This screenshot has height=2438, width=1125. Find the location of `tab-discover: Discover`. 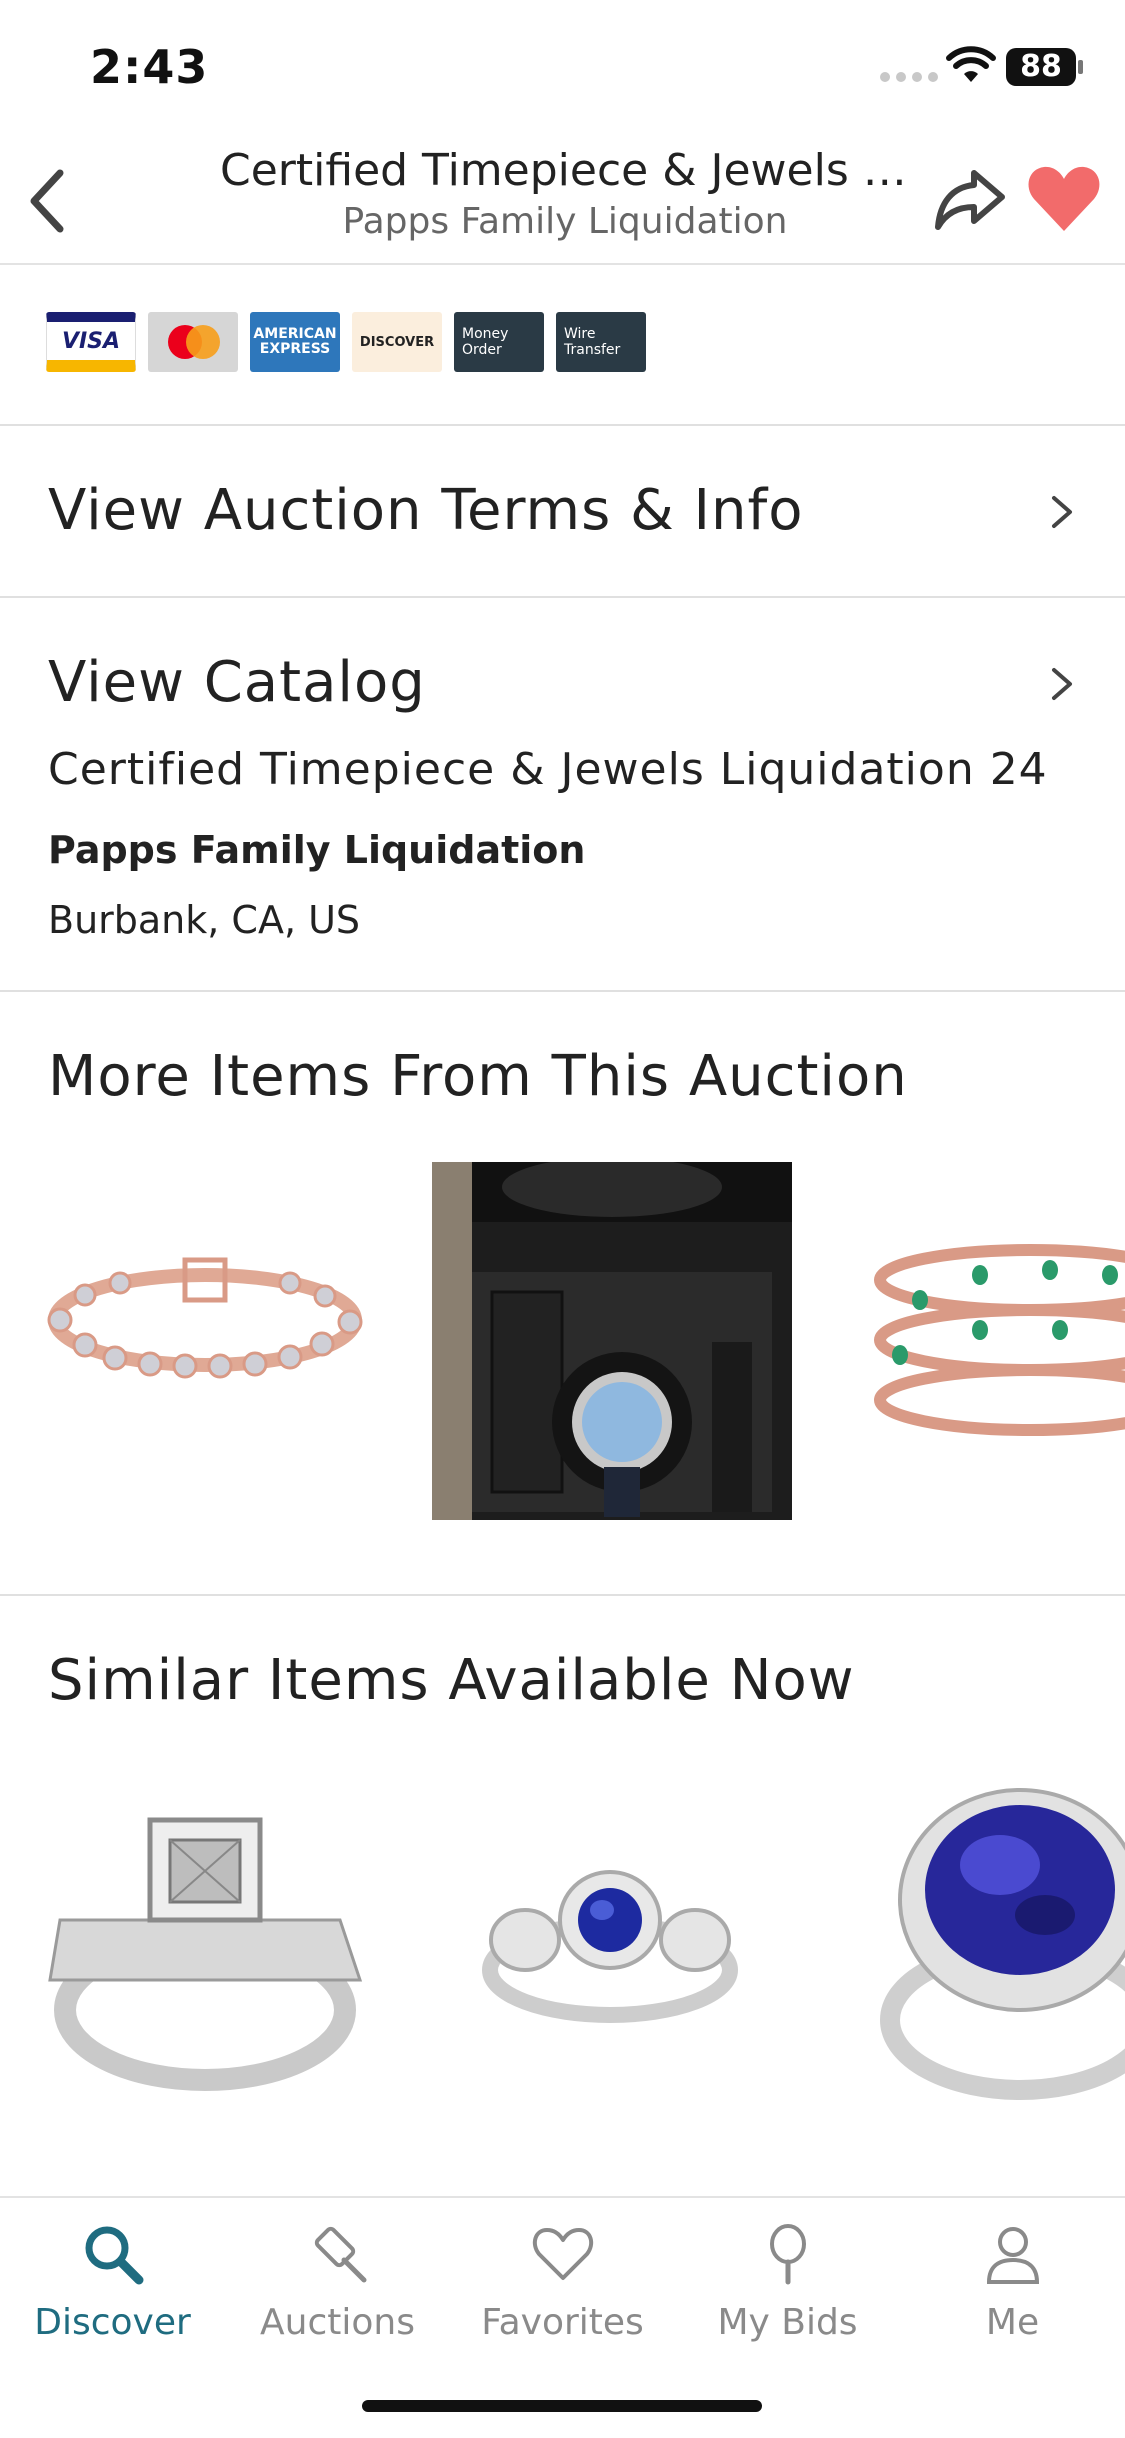

tab-discover: Discover is located at coordinates (112, 2282).